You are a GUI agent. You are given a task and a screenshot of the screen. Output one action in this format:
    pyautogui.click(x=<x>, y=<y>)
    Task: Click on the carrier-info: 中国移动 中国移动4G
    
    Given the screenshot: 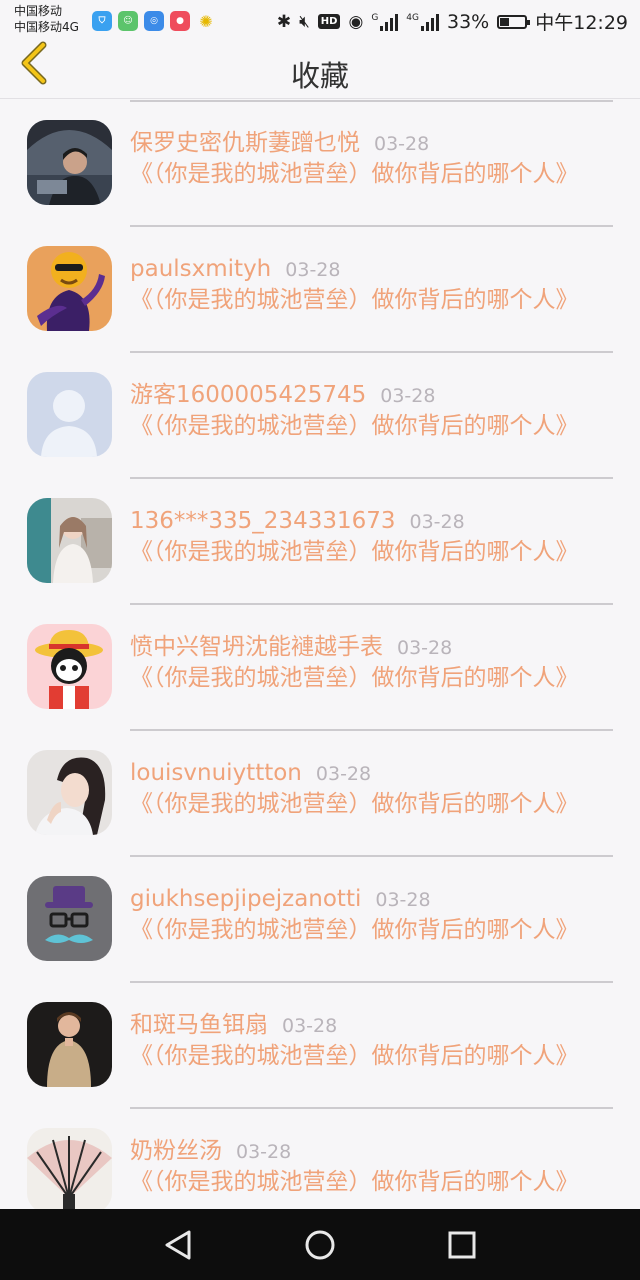 What is the action you would take?
    pyautogui.click(x=46, y=19)
    